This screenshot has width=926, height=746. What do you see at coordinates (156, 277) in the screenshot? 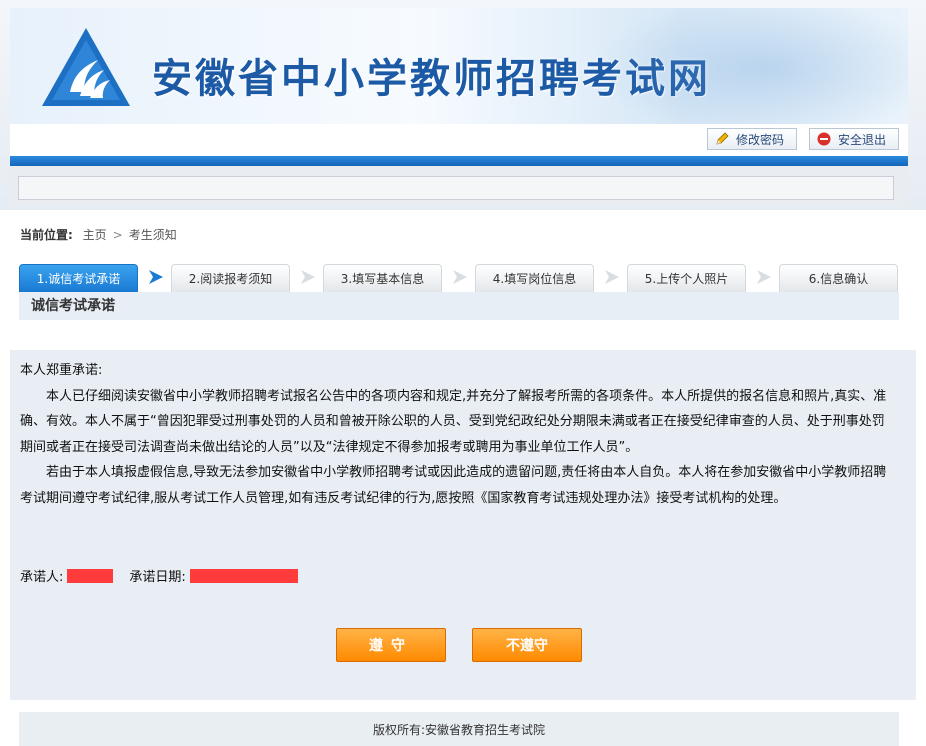
I see `step-arrow-active-icon` at bounding box center [156, 277].